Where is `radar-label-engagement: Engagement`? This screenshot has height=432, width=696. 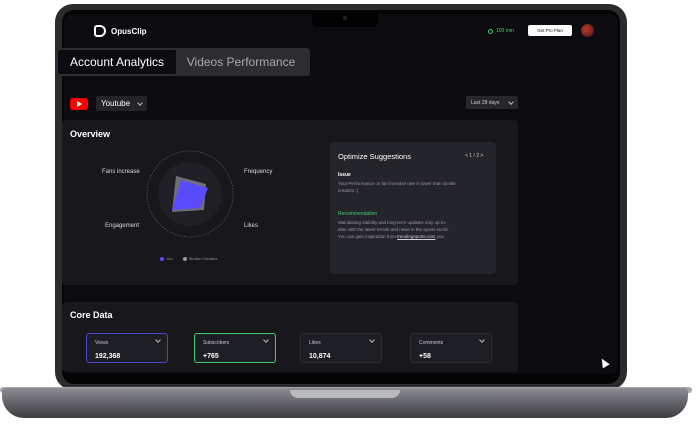
radar-label-engagement: Engagement is located at coordinates (122, 226).